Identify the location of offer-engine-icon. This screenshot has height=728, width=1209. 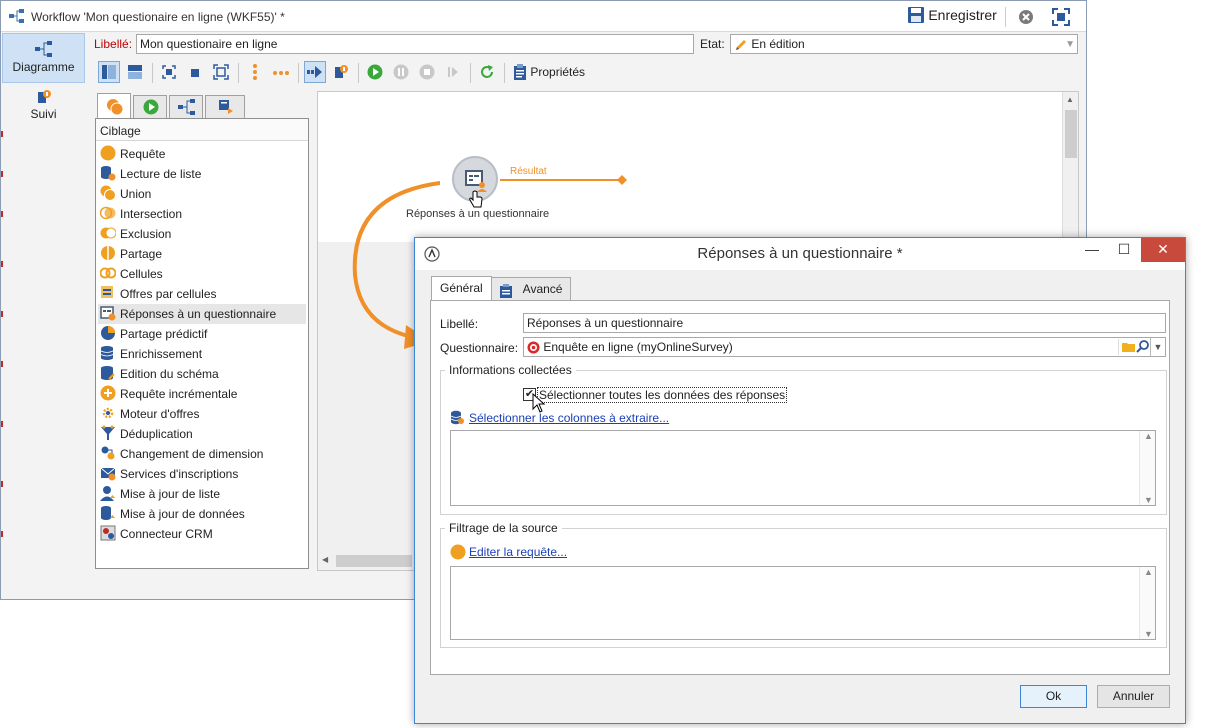
(108, 413).